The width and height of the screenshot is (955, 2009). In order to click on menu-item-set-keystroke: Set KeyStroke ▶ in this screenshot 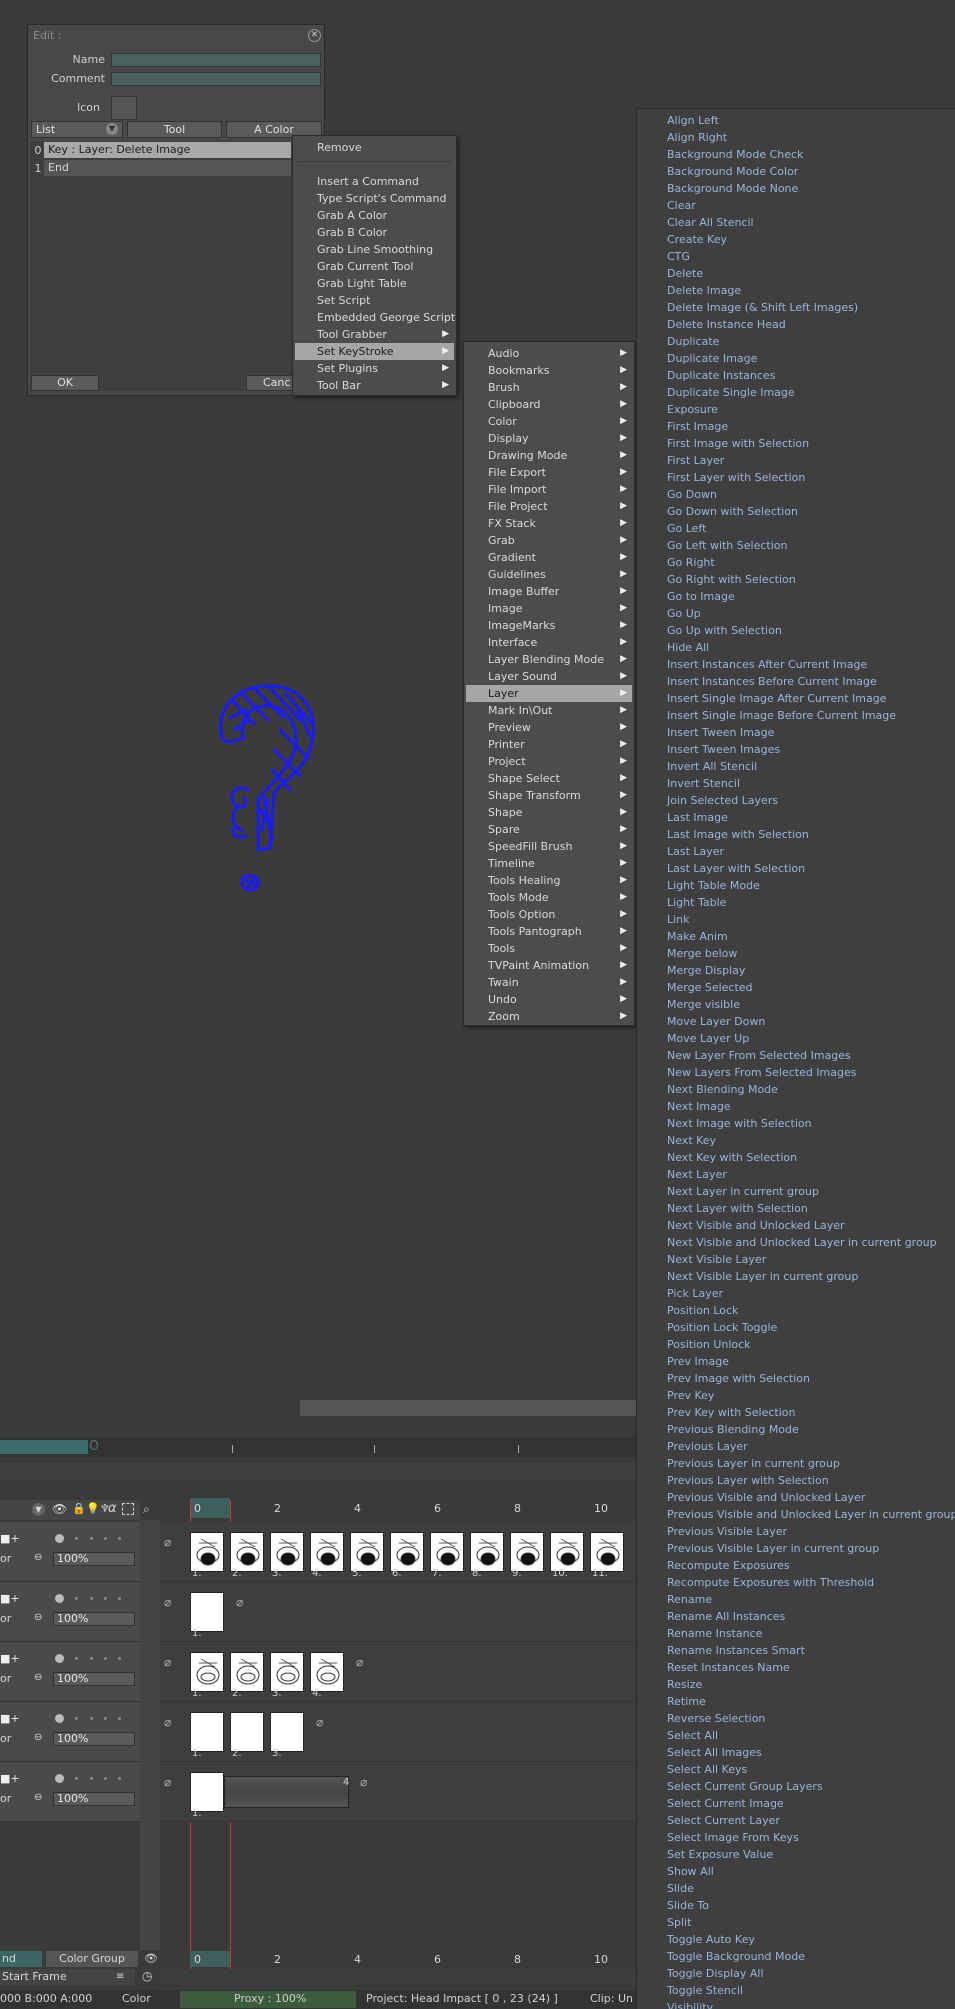, I will do `click(374, 351)`.